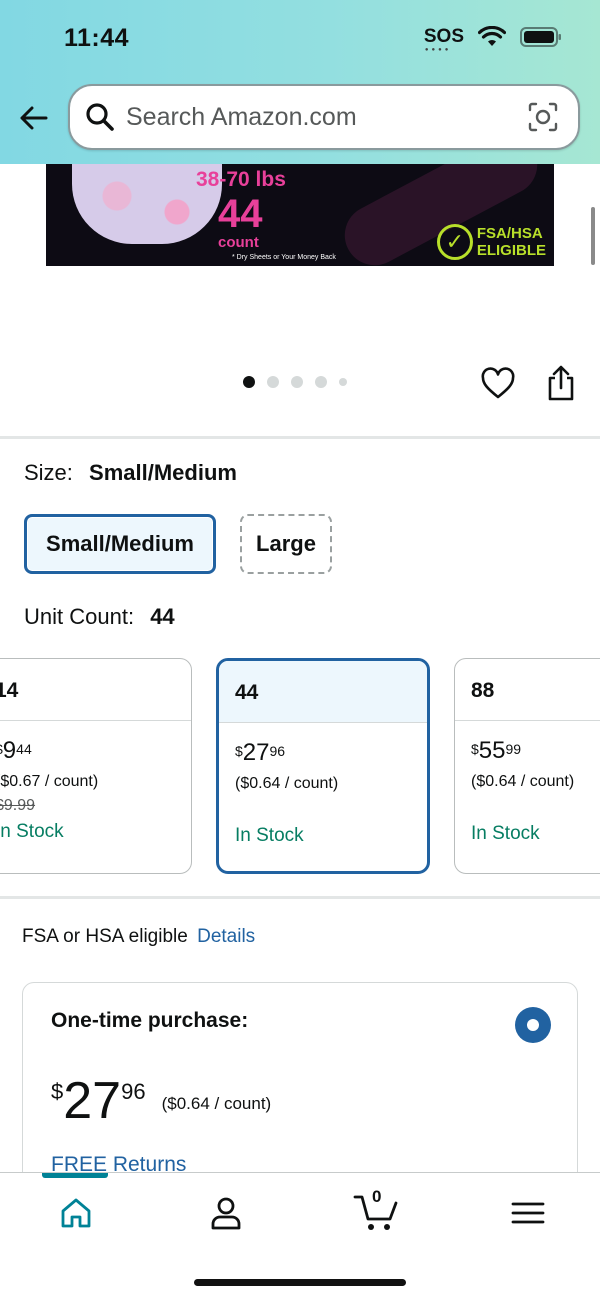 This screenshot has width=600, height=1298. What do you see at coordinates (284, 257) in the screenshot?
I see `banner-fine-print: * Dry Sheets or Your Money Back` at bounding box center [284, 257].